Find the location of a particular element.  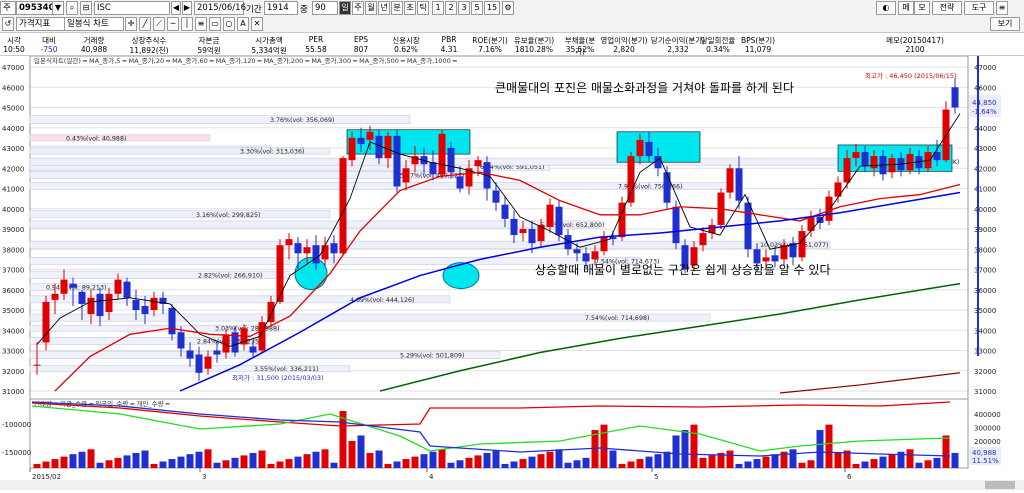

erase-tool-icon: ✕ is located at coordinates (257, 24).